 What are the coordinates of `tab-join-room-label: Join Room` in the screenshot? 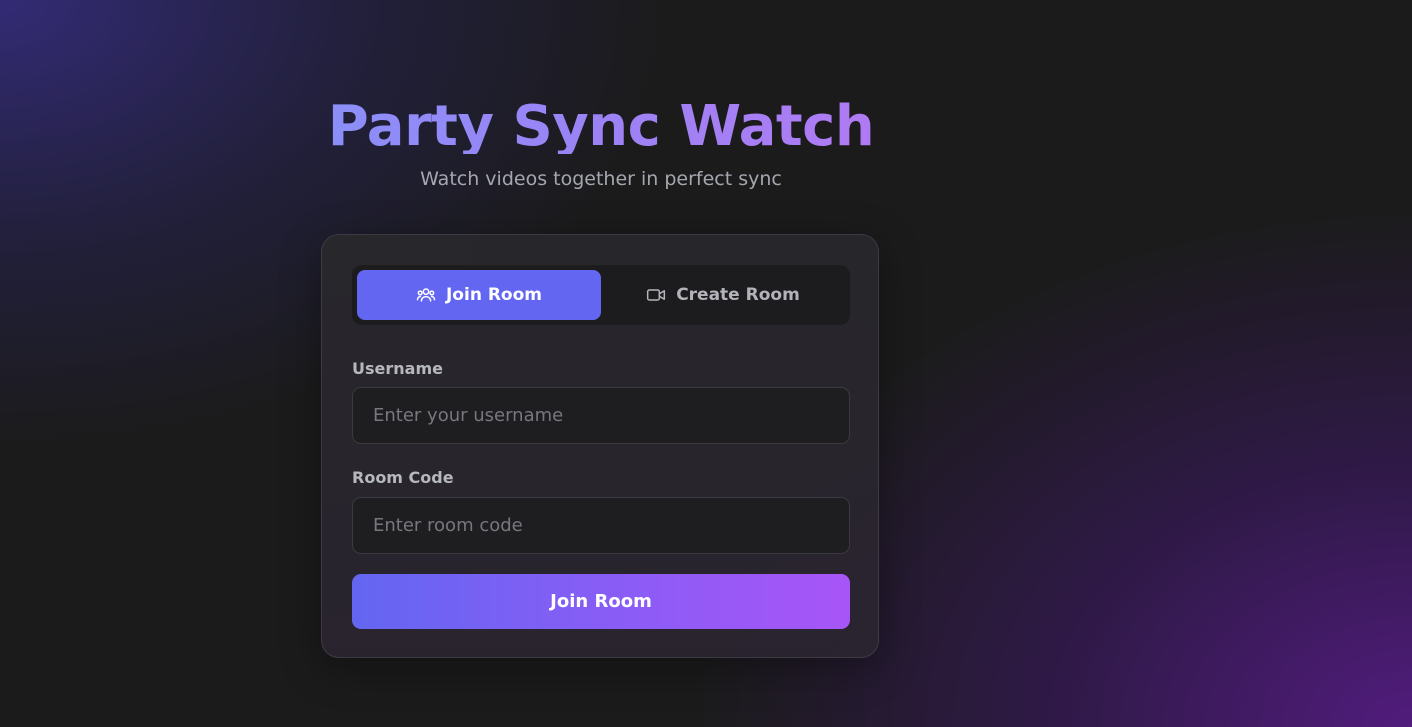 It's located at (493, 295).